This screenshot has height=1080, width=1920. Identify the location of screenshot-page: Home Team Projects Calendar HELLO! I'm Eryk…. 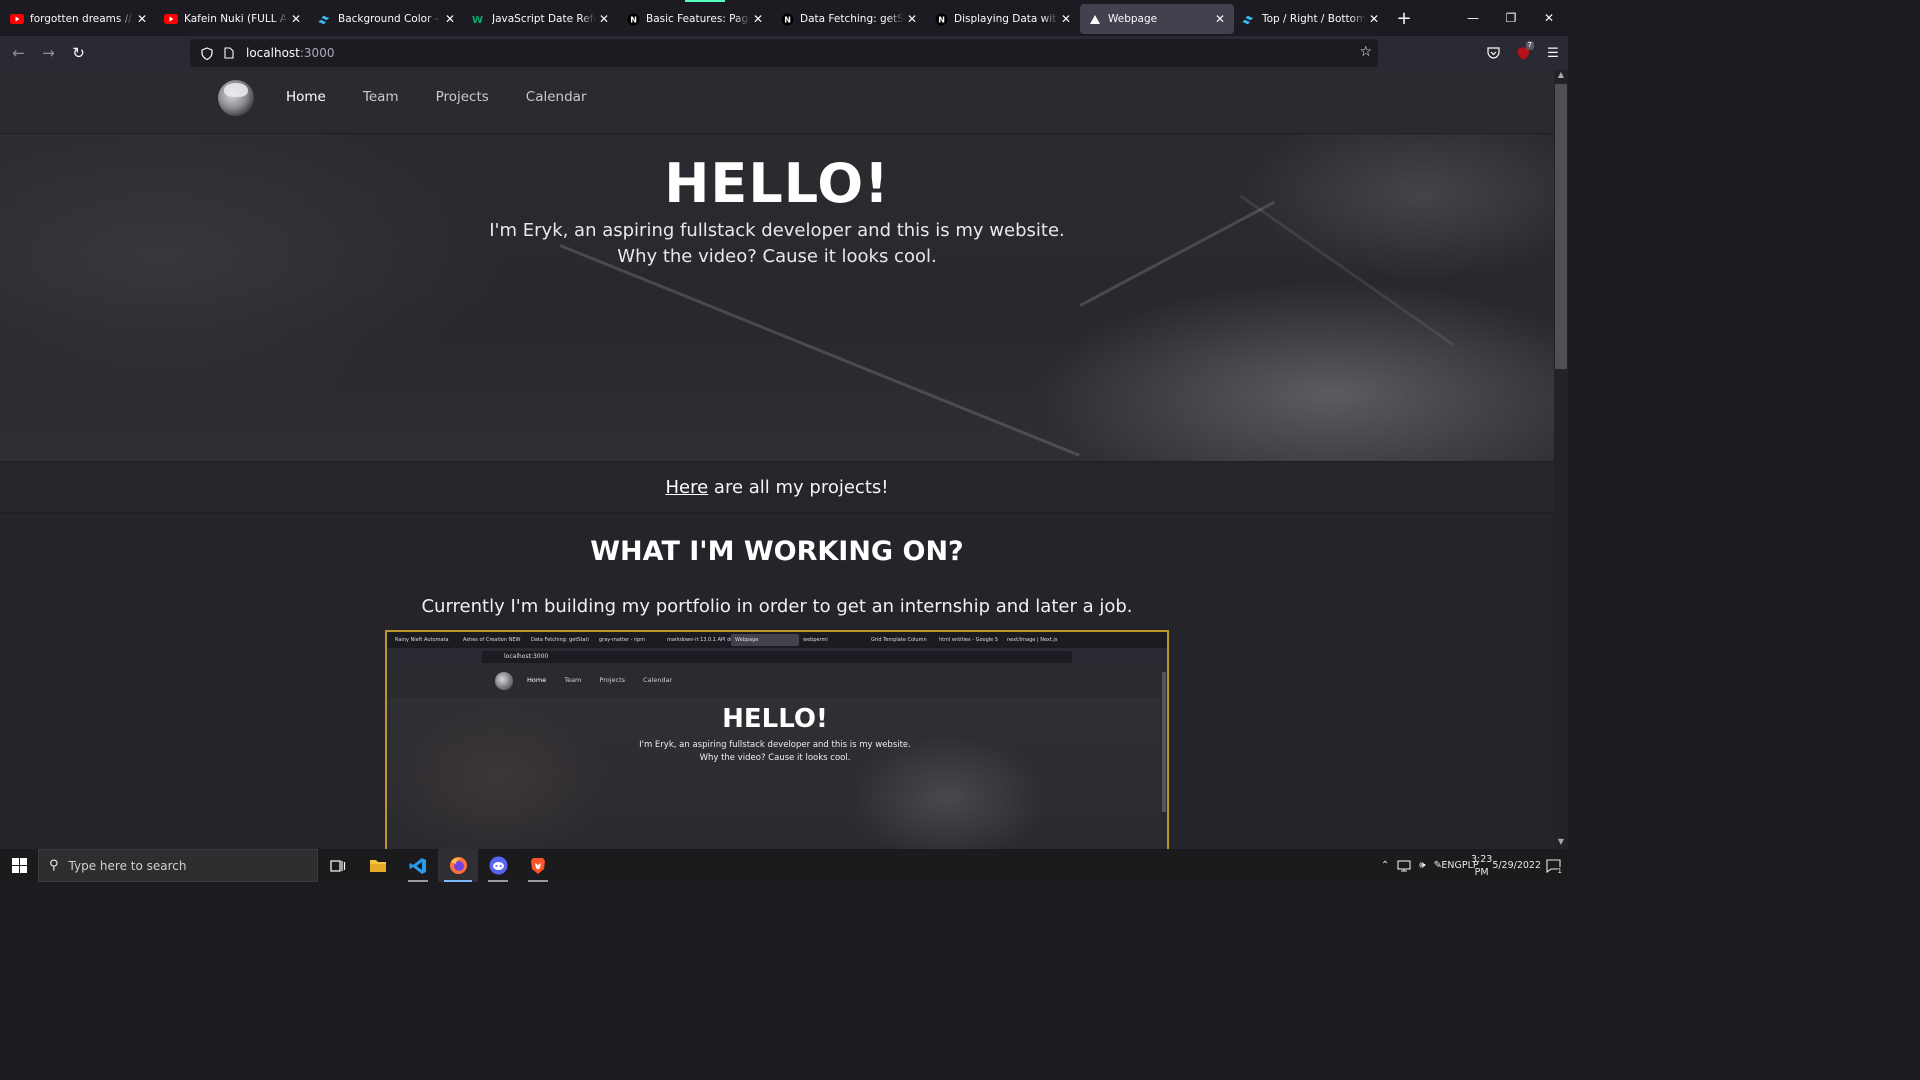
(775, 757).